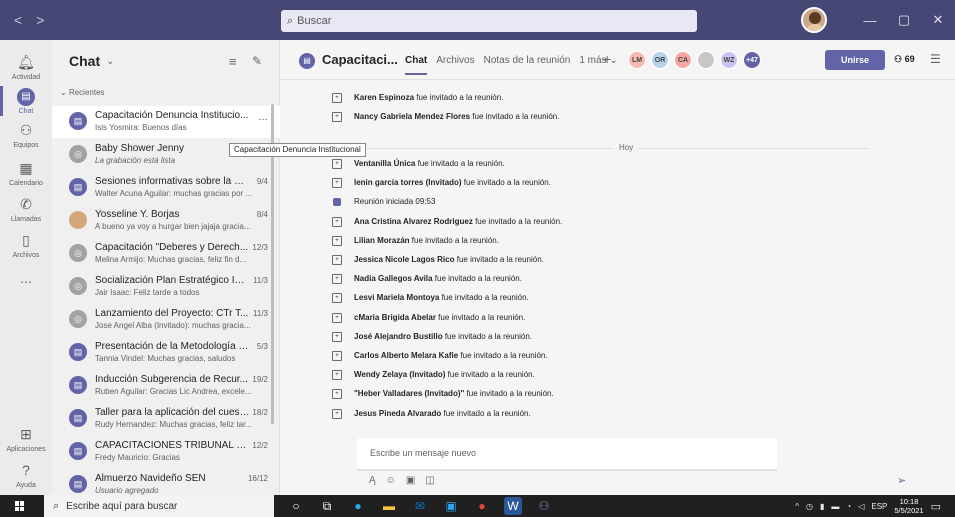 The width and height of the screenshot is (955, 517). Describe the element at coordinates (389, 506) in the screenshot. I see `file-explorer-icon: ▬` at that location.